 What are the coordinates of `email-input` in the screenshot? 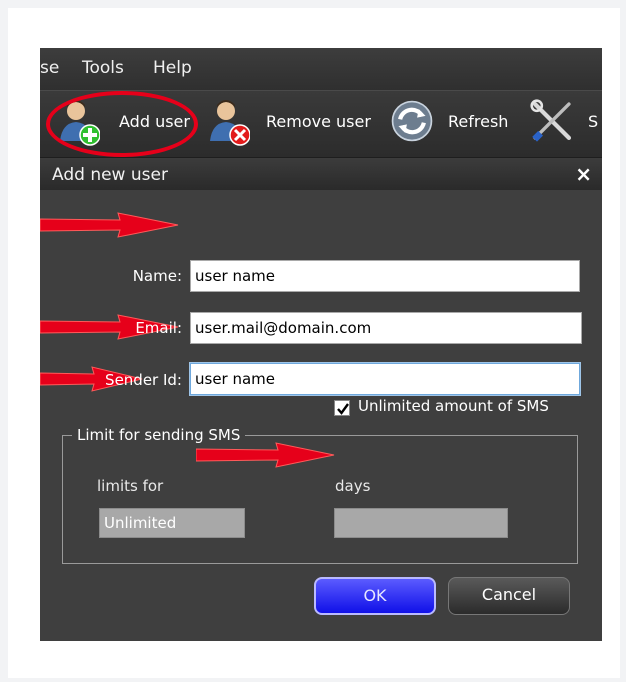 It's located at (386, 328).